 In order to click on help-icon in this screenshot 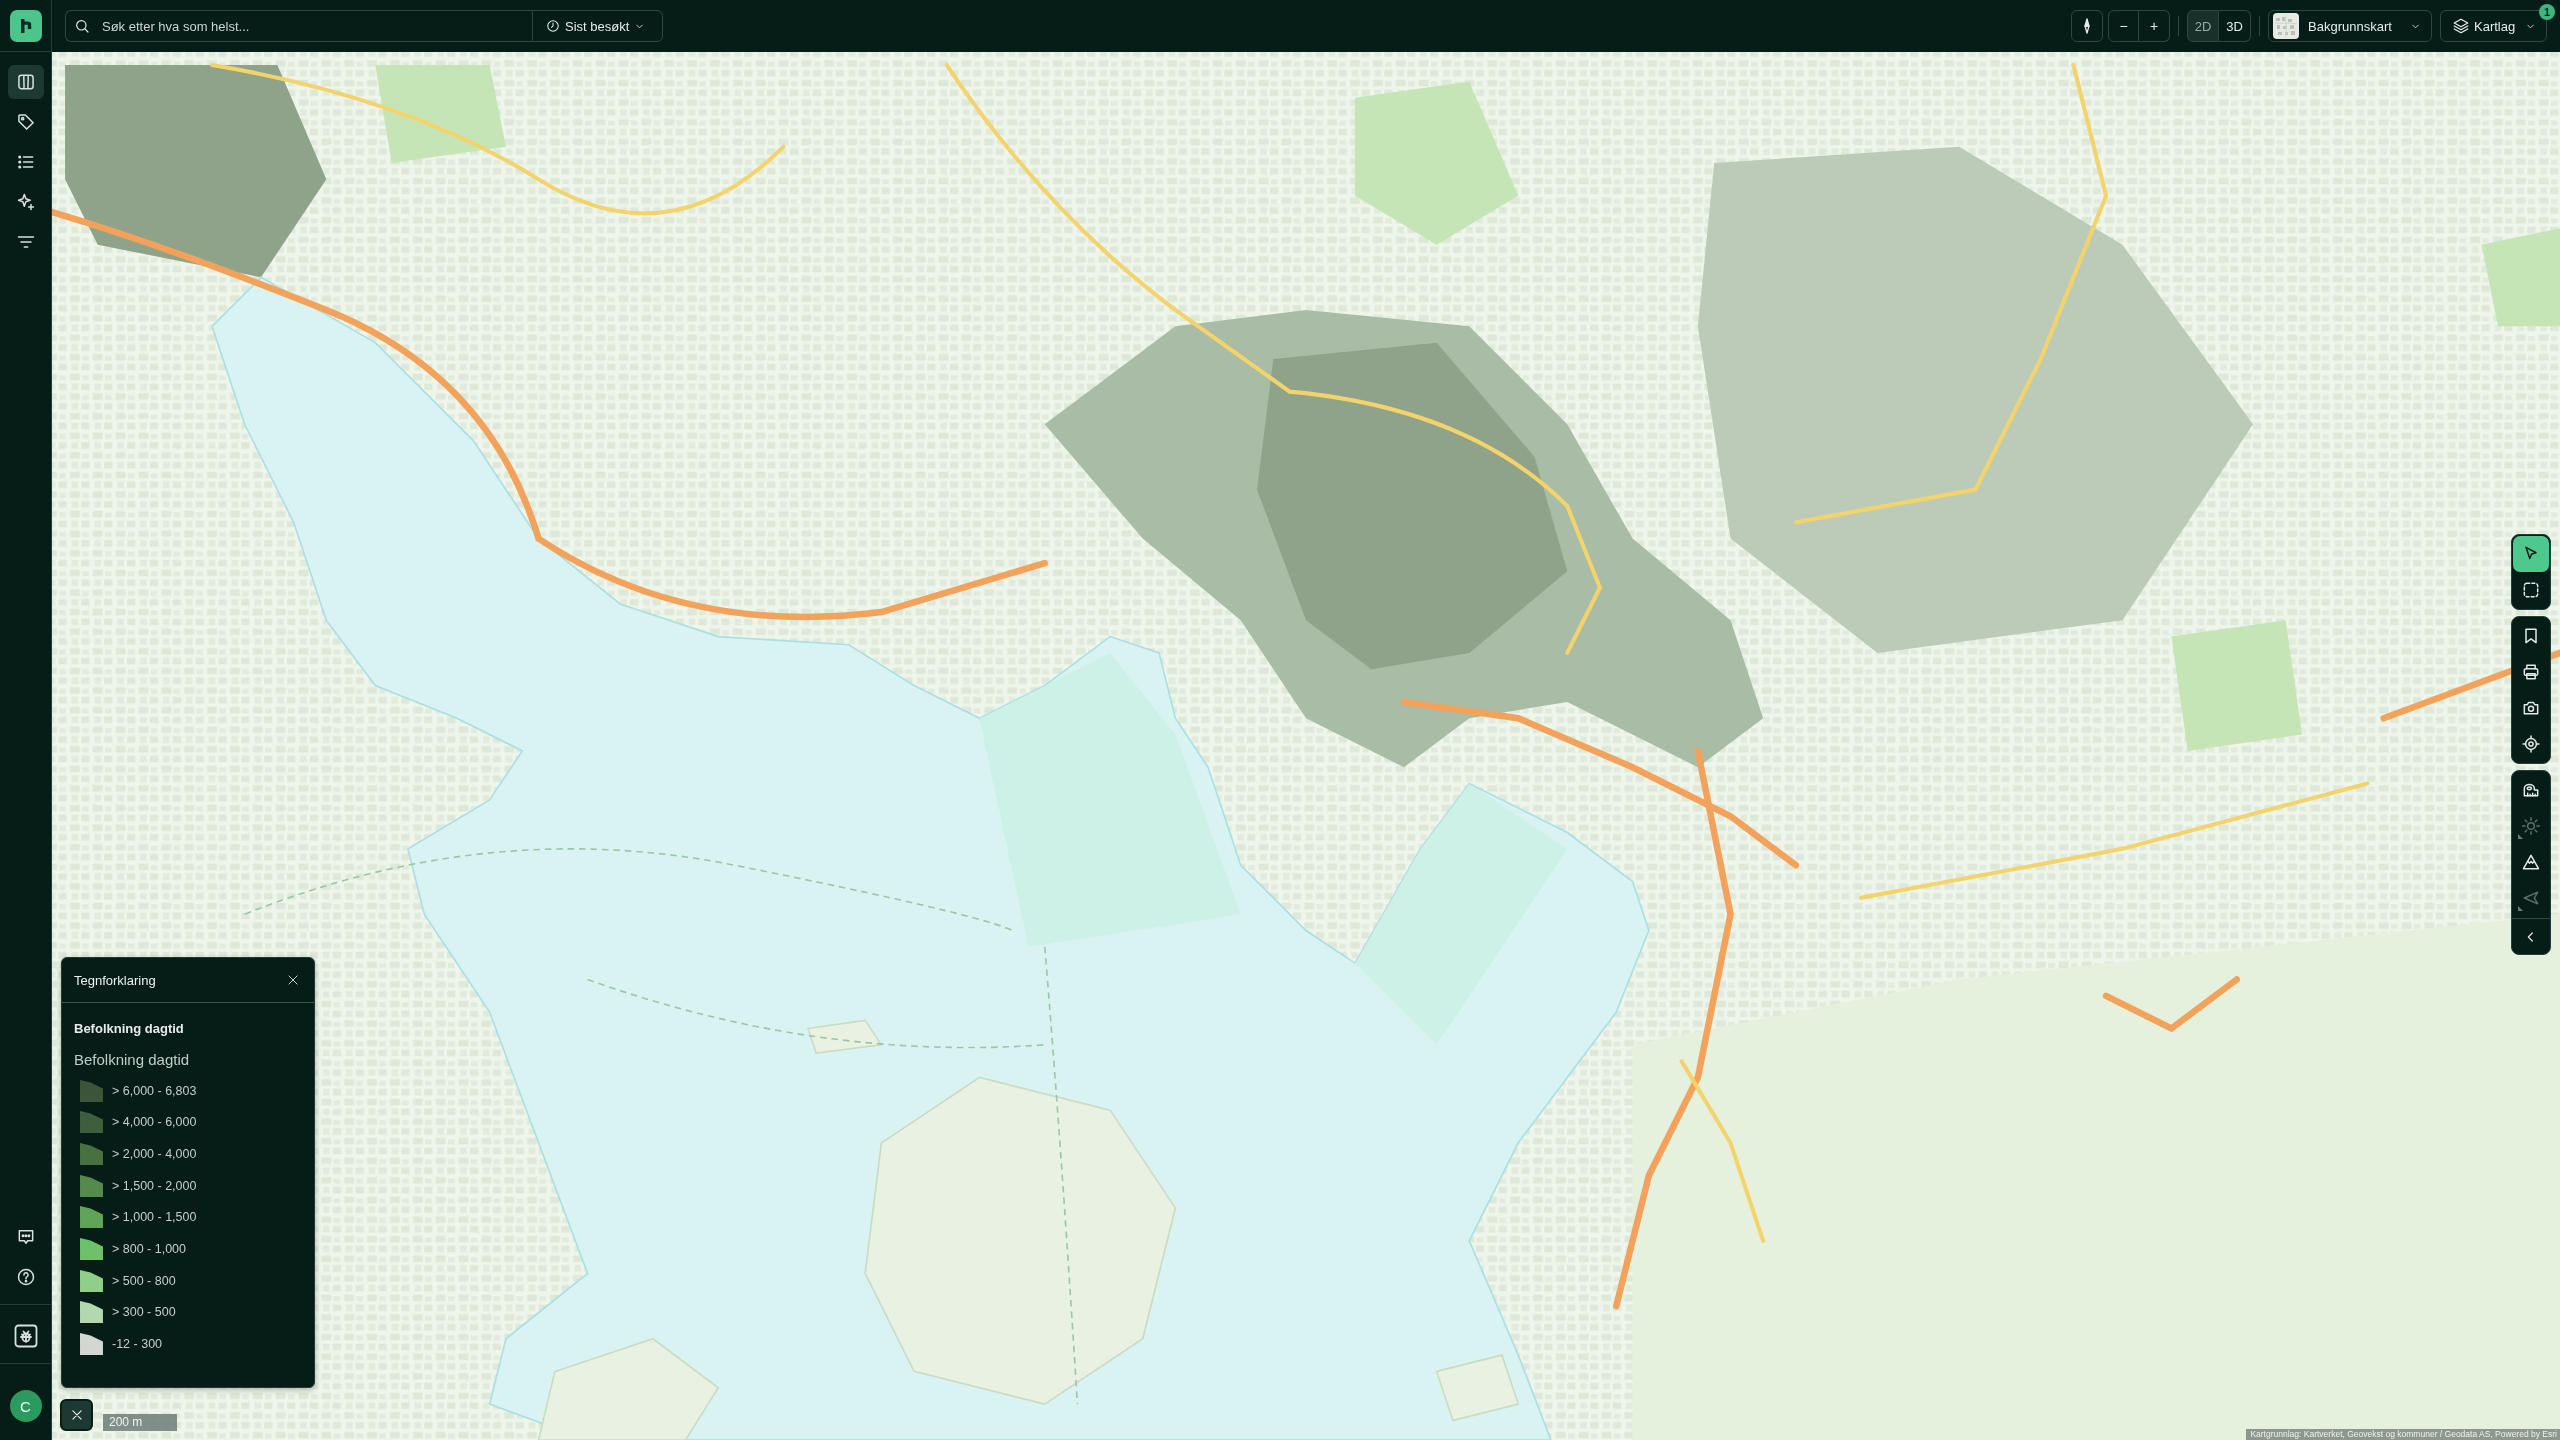, I will do `click(25, 1277)`.